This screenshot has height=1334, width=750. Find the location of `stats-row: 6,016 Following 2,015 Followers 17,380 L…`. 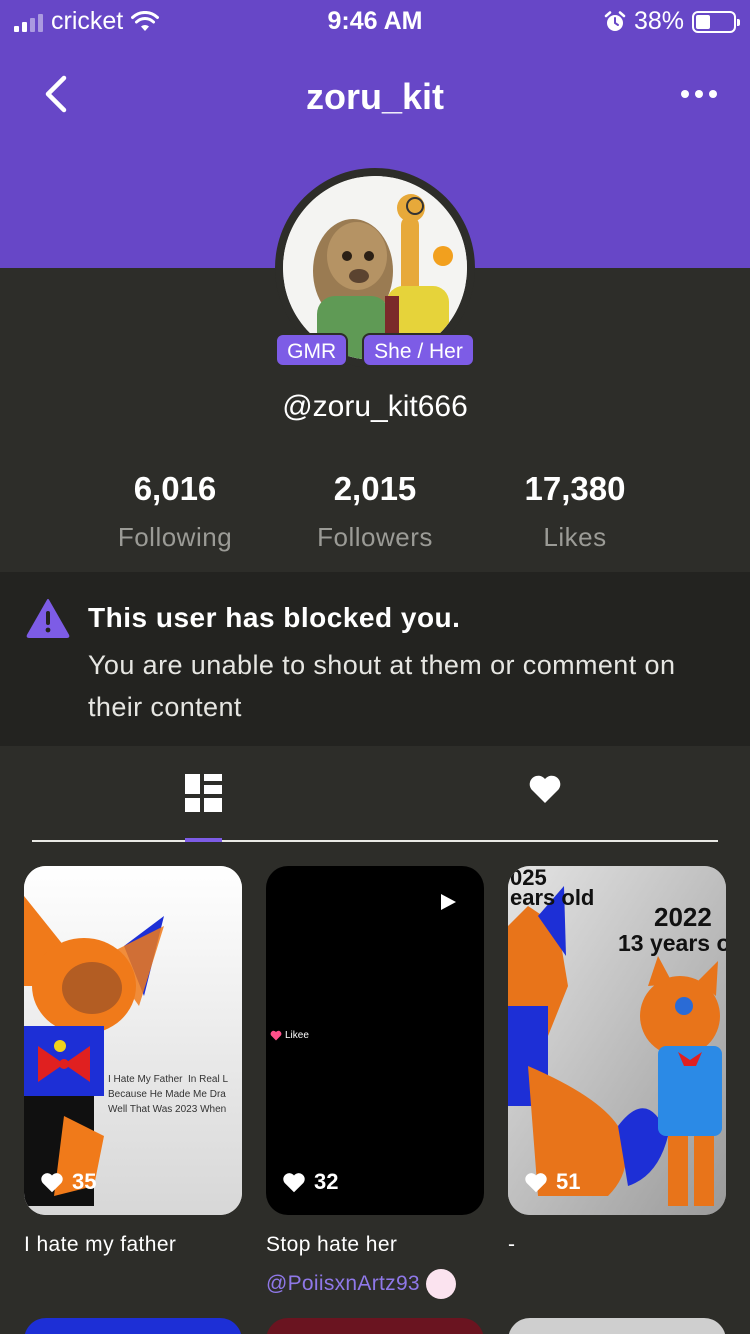

stats-row: 6,016 Following 2,015 Followers 17,380 L… is located at coordinates (375, 520).